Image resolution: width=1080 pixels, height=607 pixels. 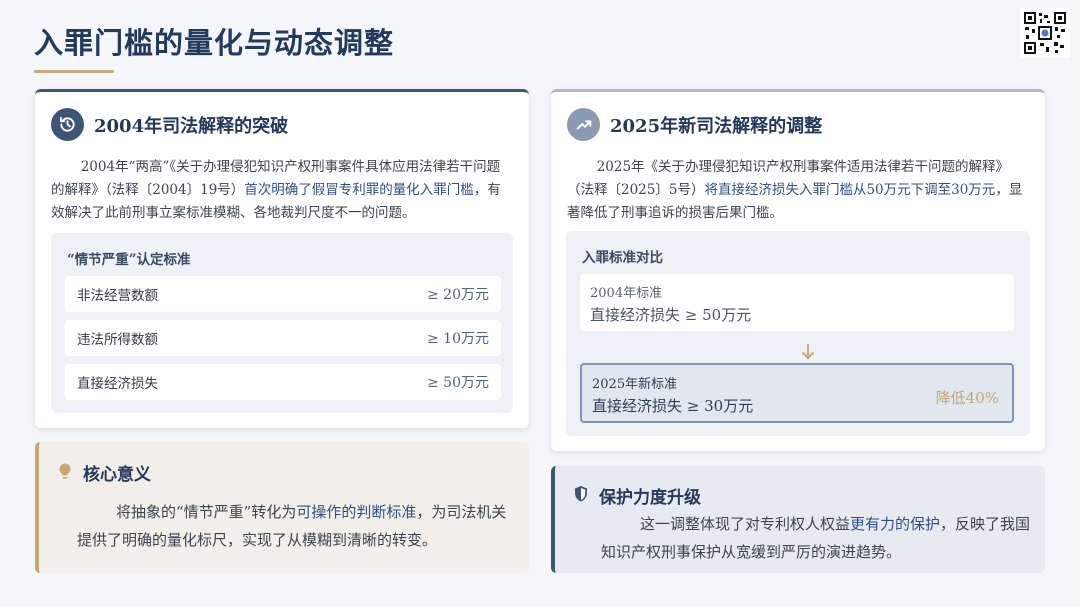 I want to click on highlight-text: 更有力的保护, so click(x=895, y=524).